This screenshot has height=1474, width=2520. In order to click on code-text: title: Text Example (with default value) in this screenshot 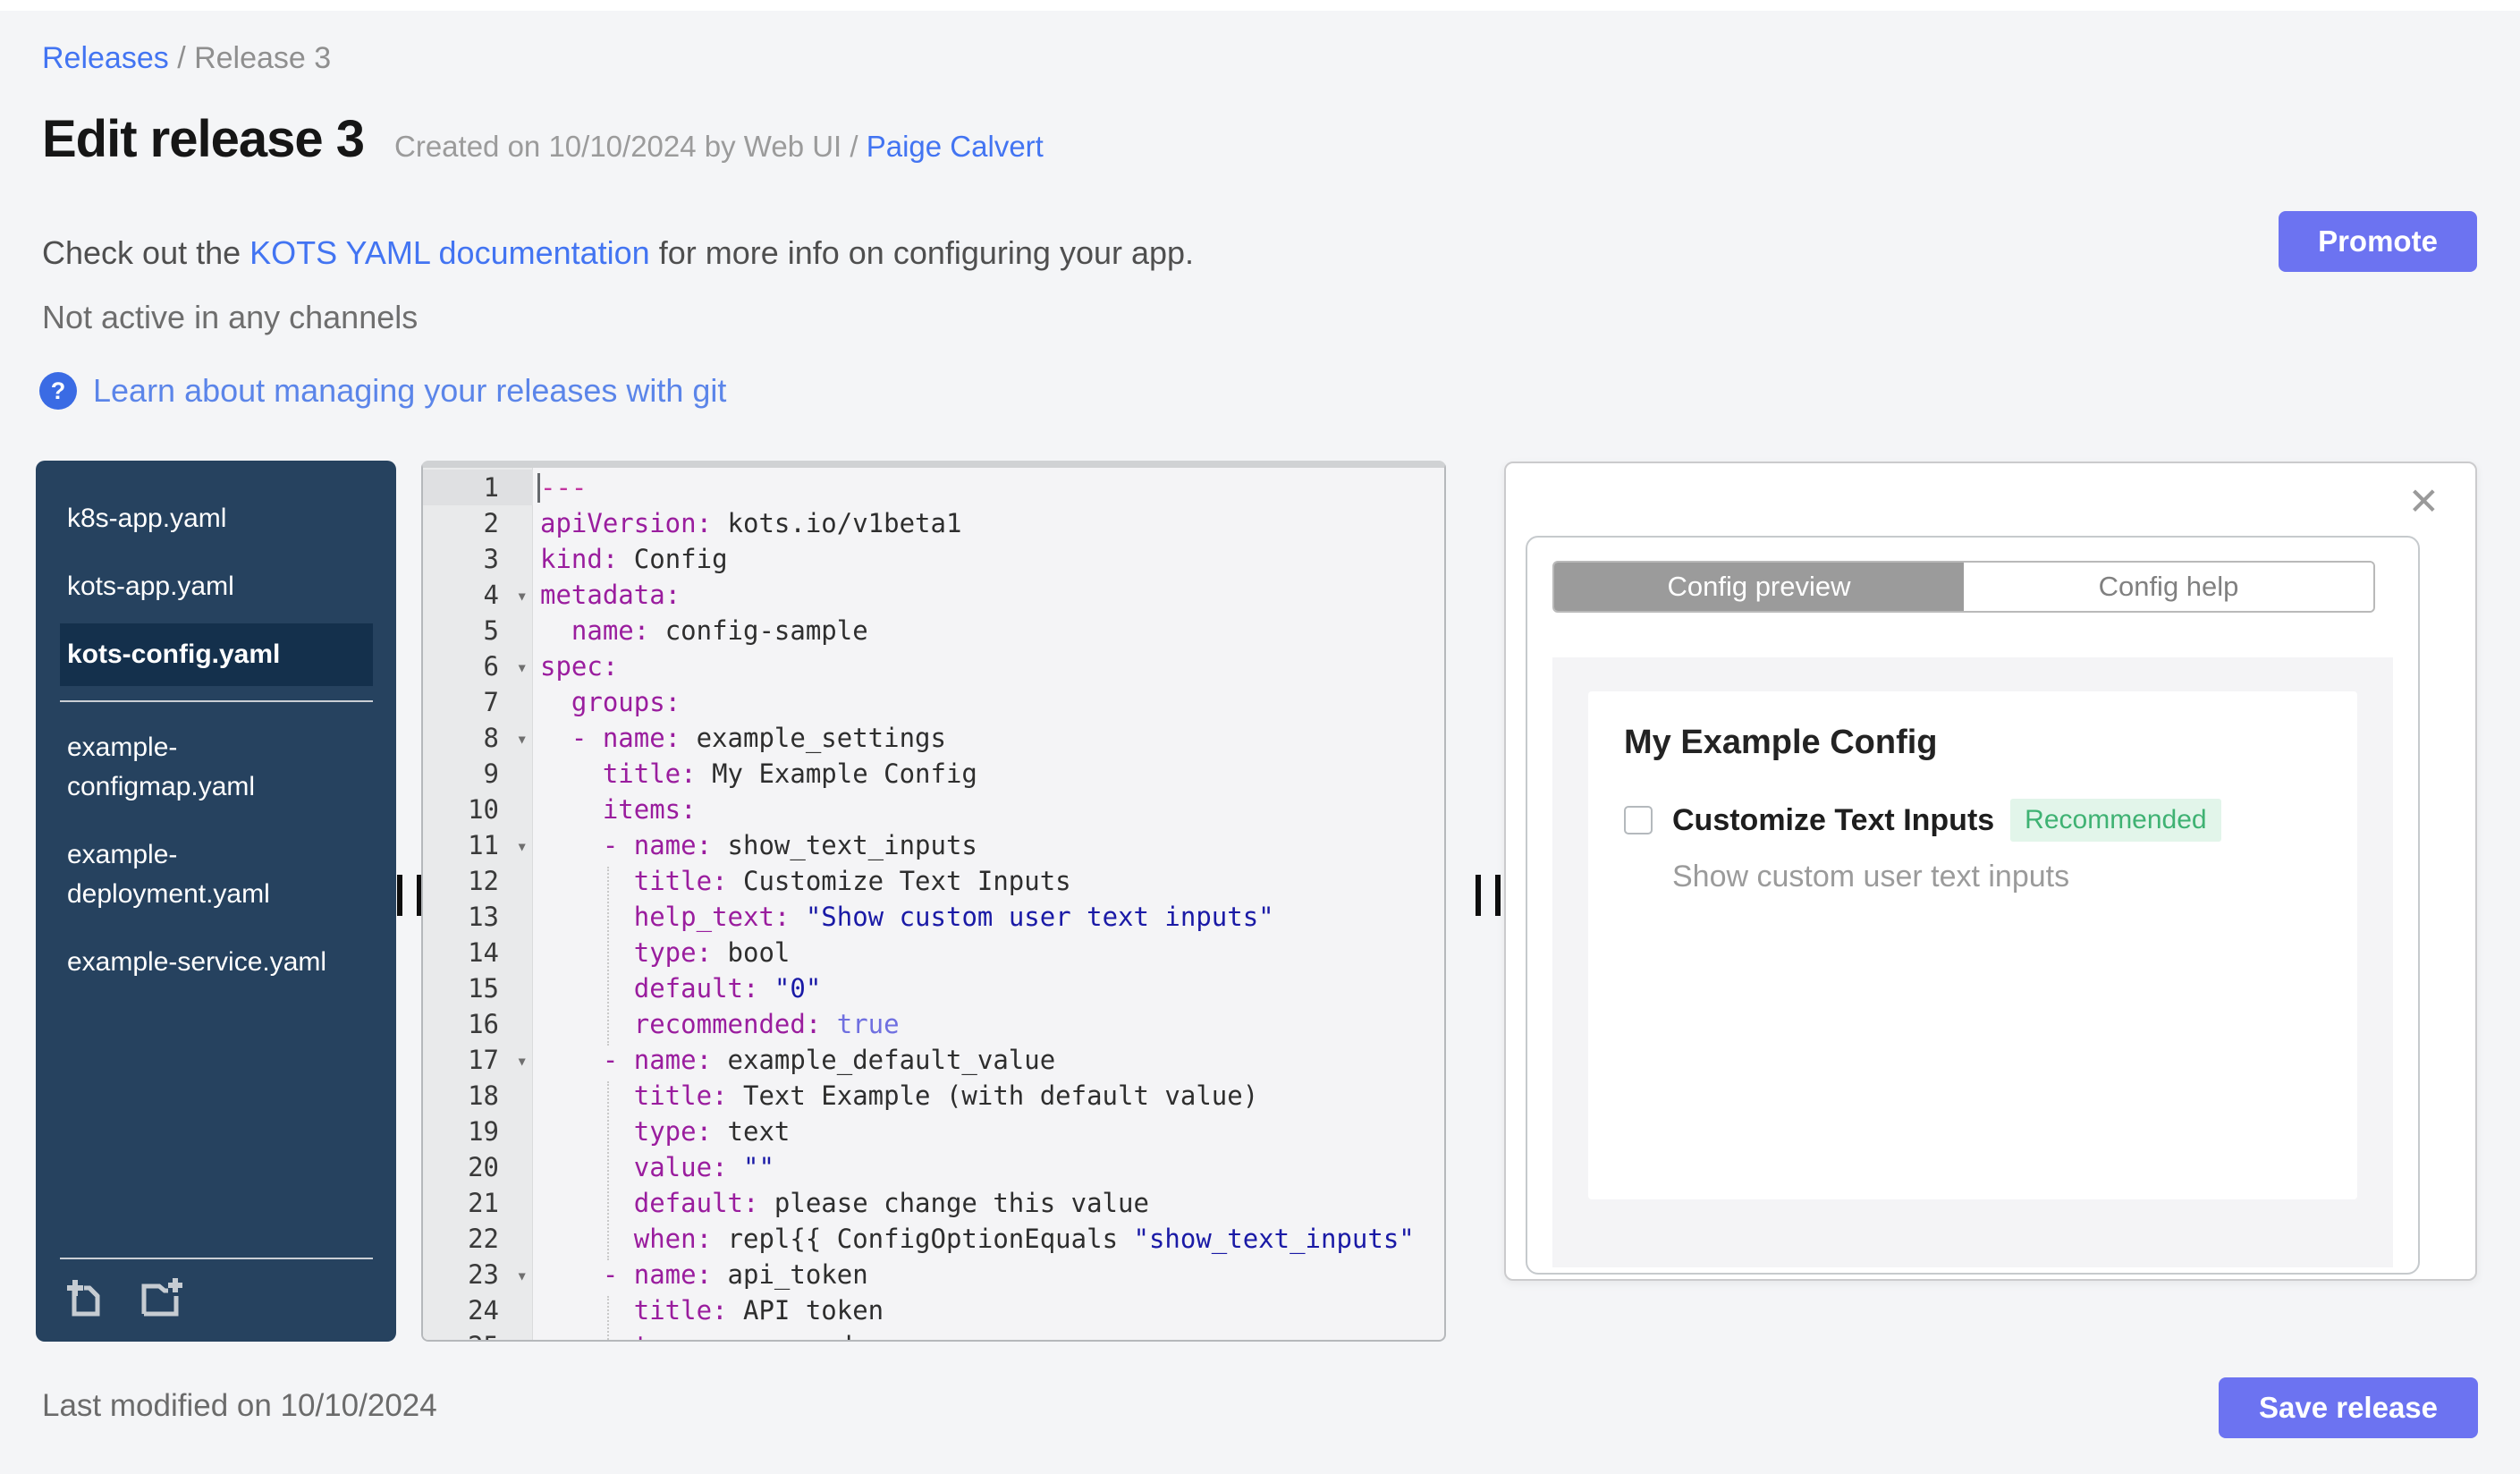, I will do `click(946, 1095)`.